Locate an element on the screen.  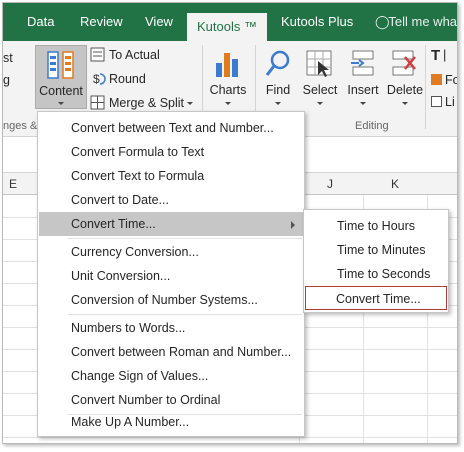
delete-label: Delete is located at coordinates (405, 90).